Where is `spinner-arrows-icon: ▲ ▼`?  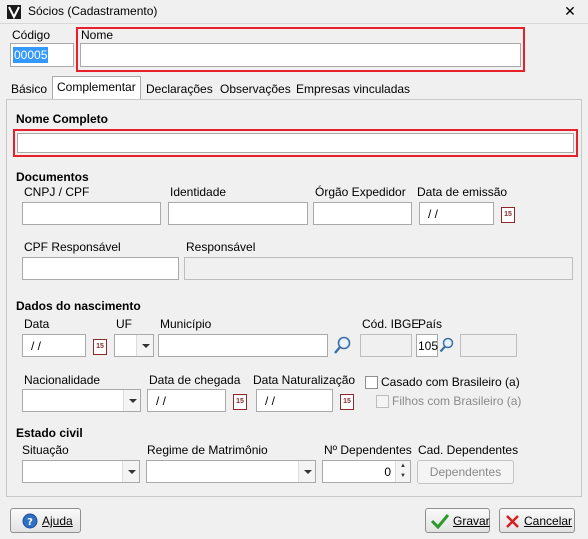 spinner-arrows-icon: ▲ ▼ is located at coordinates (402, 471).